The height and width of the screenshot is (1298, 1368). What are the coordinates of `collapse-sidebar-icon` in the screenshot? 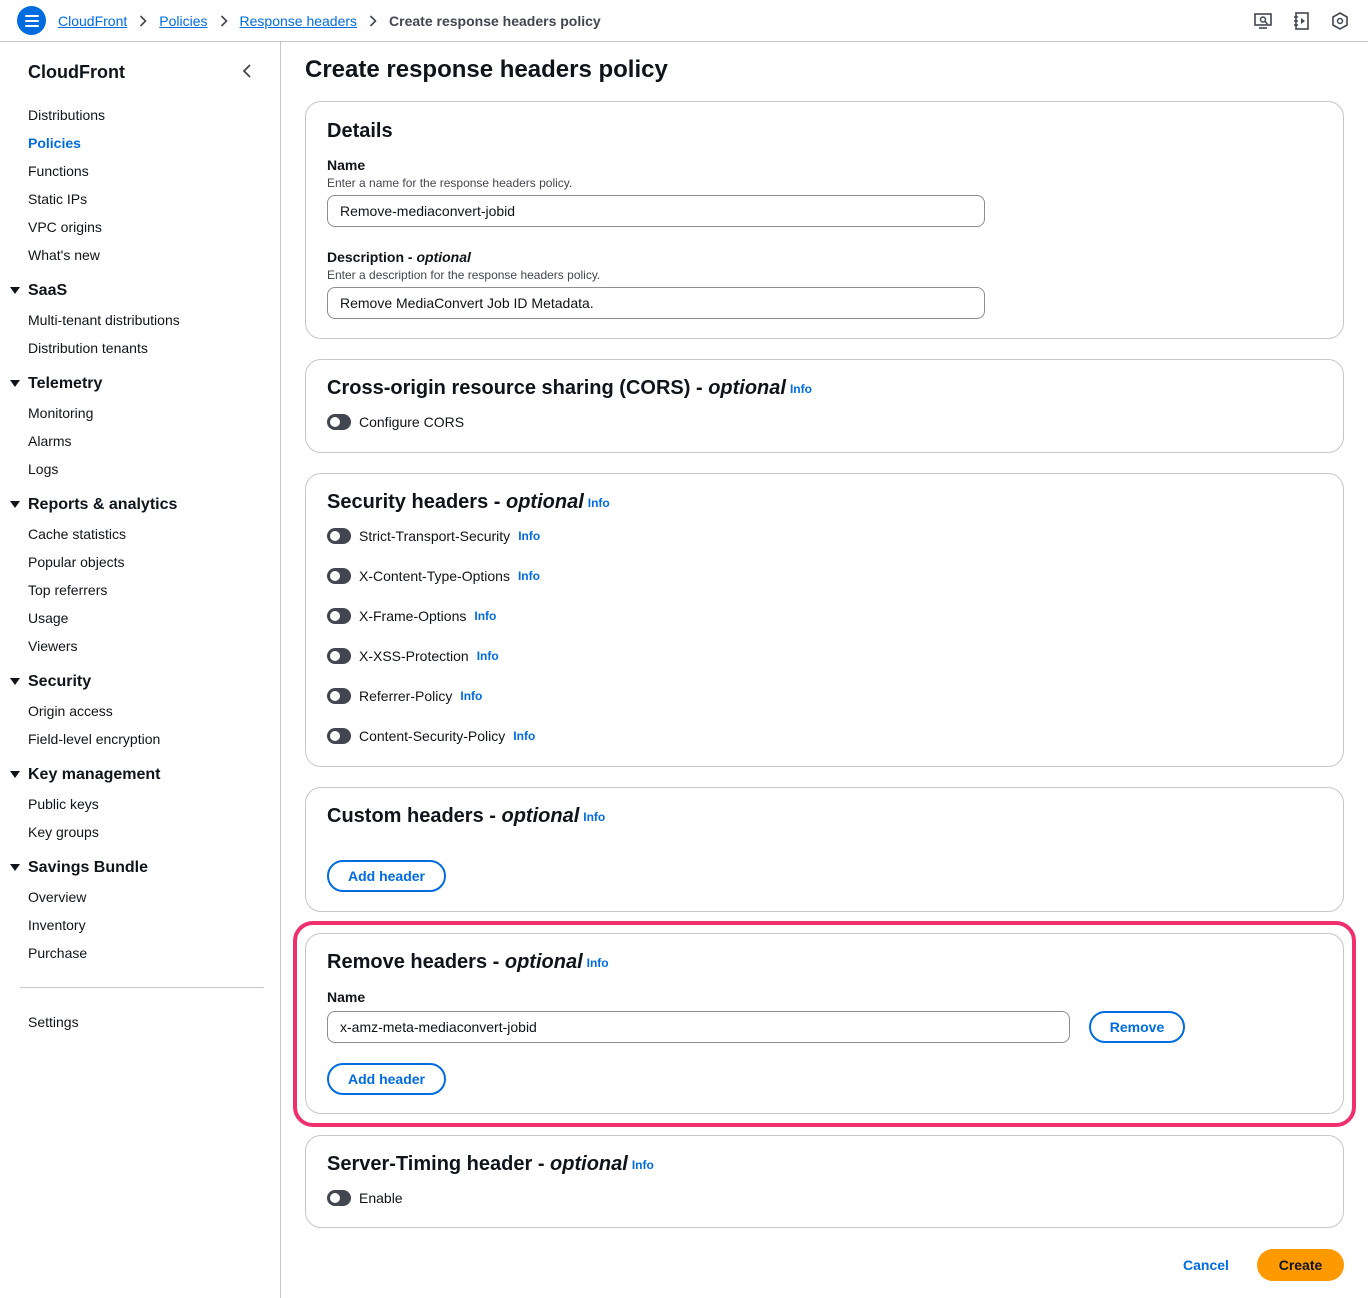 It's located at (247, 71).